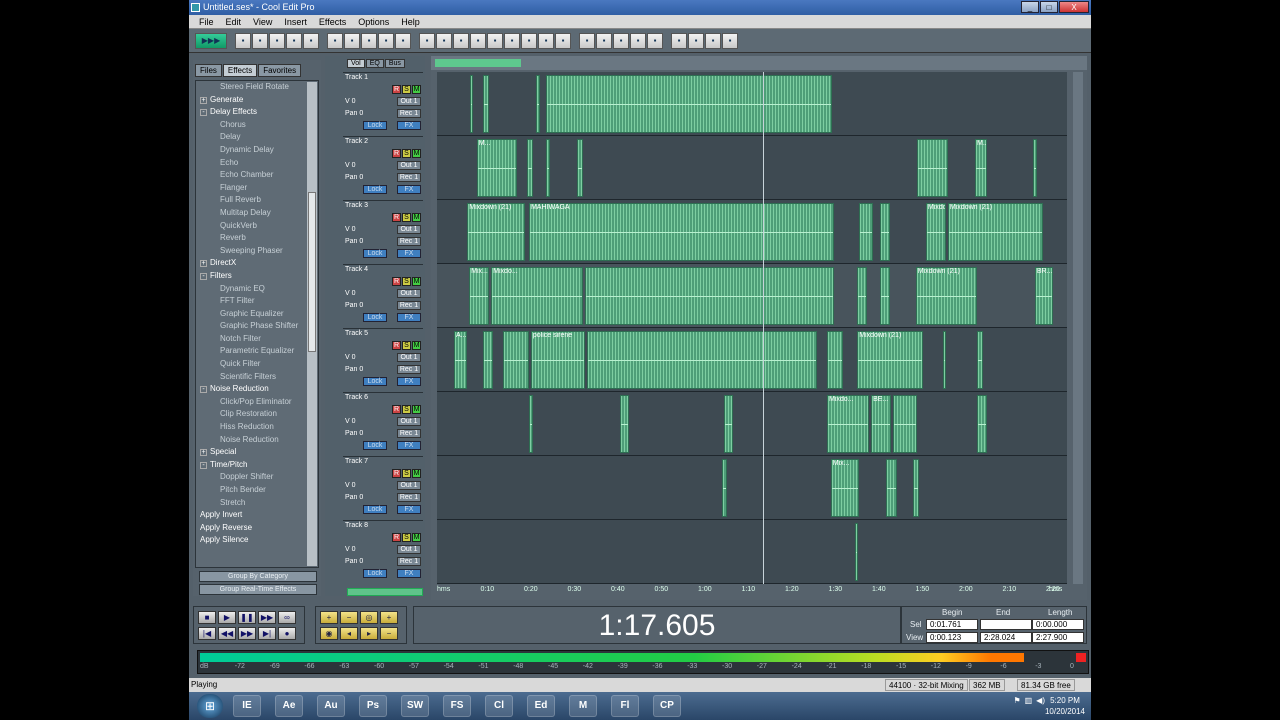  I want to click on scrollbar-thumb, so click(312, 272).